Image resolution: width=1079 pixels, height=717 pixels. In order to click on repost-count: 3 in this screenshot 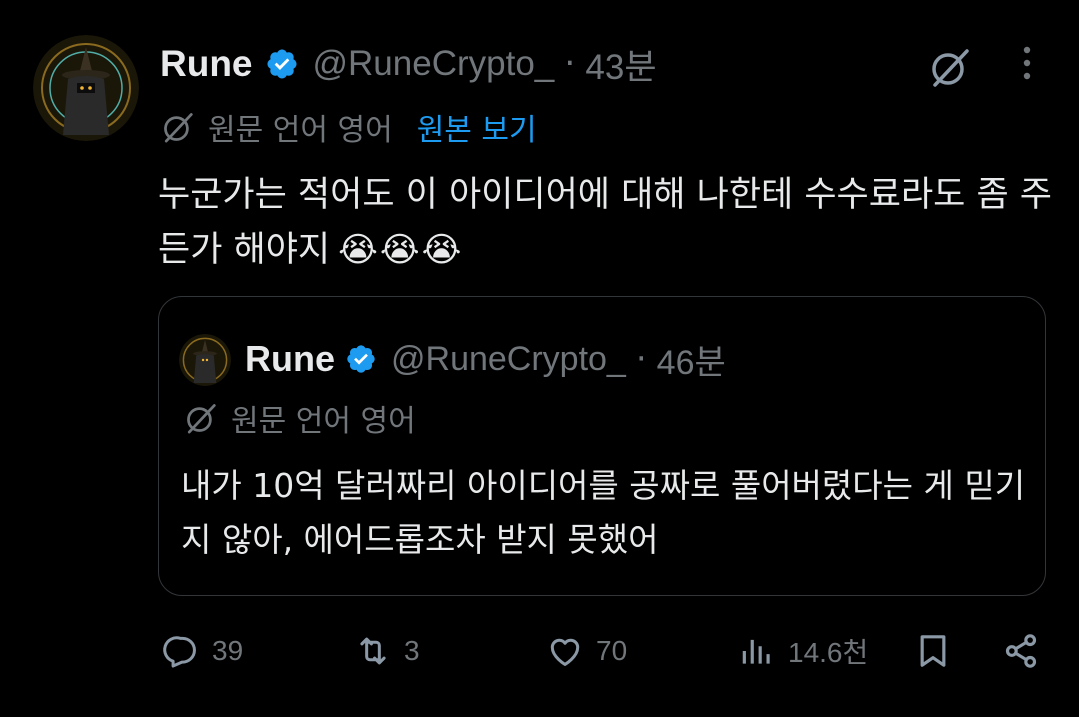, I will do `click(412, 650)`.